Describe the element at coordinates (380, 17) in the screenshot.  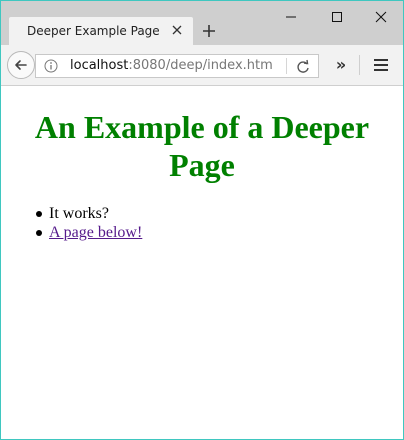
I see `close-window-icon` at that location.